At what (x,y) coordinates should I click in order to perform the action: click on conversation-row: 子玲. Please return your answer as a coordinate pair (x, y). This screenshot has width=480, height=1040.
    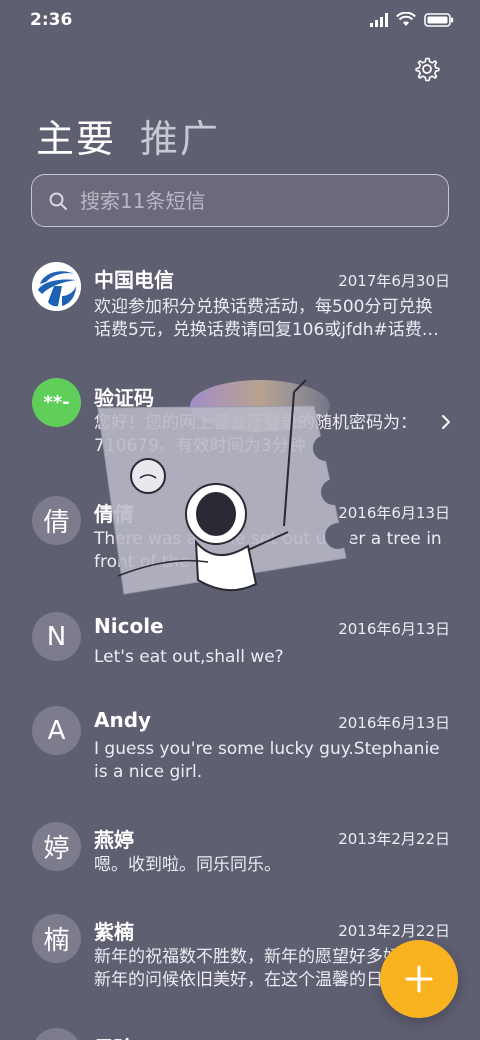
    Looking at the image, I should click on (240, 1033).